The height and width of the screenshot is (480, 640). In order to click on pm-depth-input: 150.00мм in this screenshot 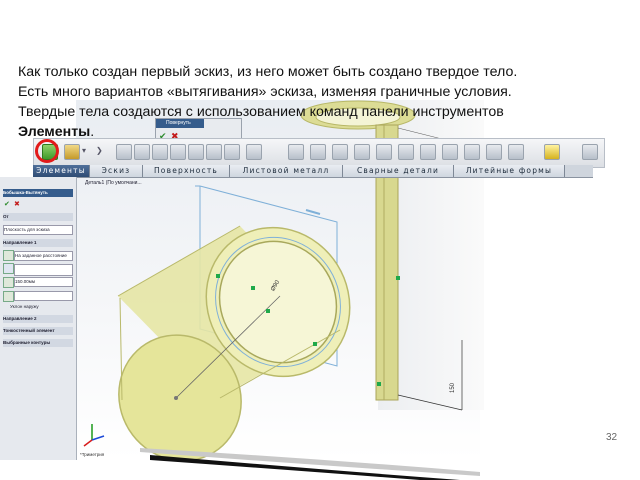, I will do `click(43, 282)`.